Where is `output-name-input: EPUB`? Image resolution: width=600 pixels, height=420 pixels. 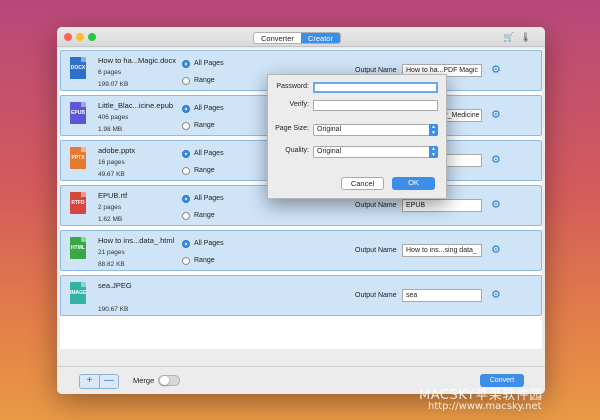 output-name-input: EPUB is located at coordinates (442, 205).